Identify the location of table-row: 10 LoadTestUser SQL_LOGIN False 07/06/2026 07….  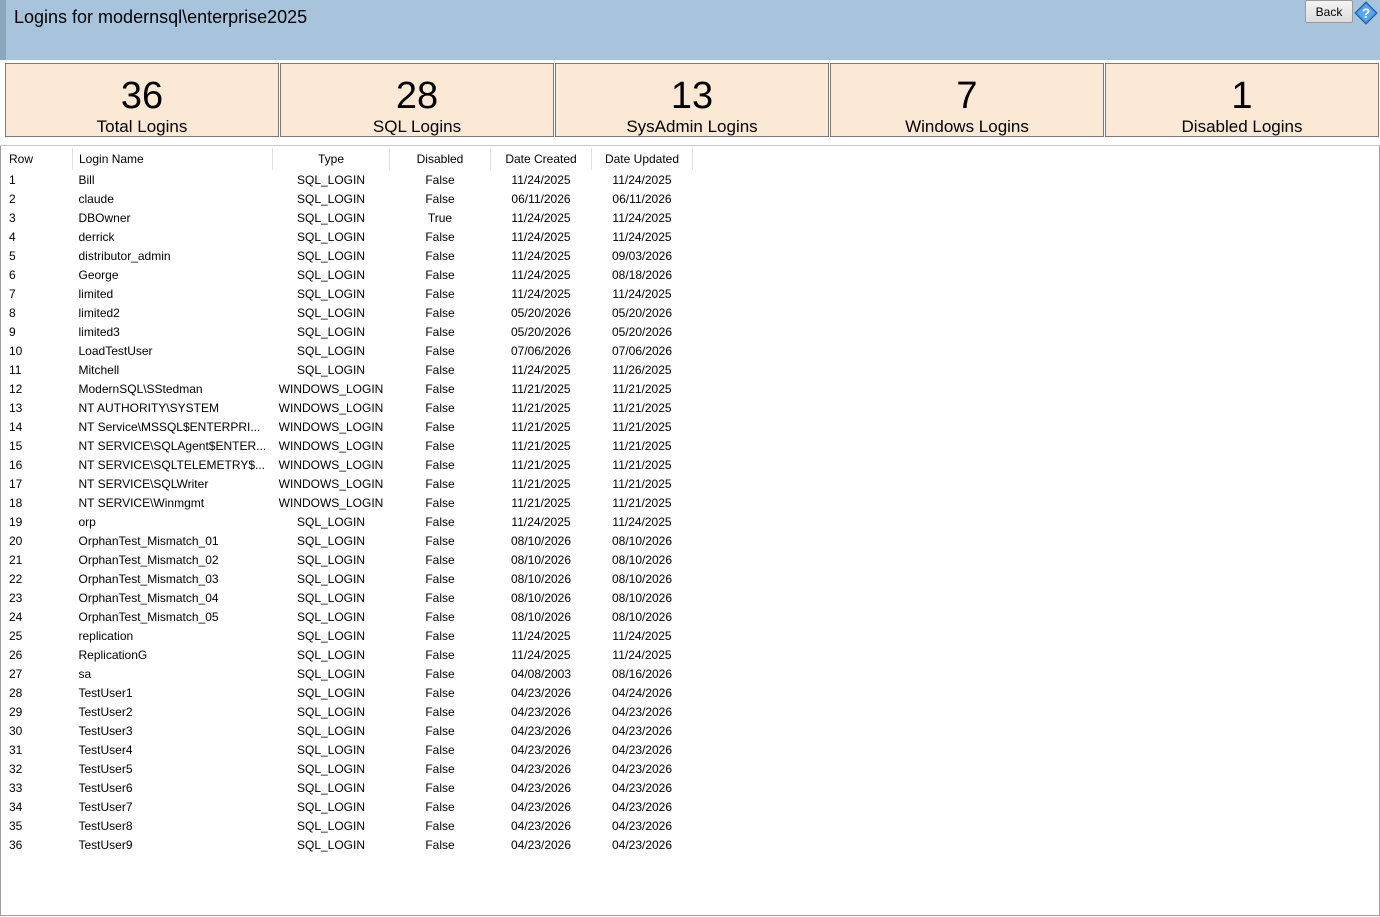
(348, 350).